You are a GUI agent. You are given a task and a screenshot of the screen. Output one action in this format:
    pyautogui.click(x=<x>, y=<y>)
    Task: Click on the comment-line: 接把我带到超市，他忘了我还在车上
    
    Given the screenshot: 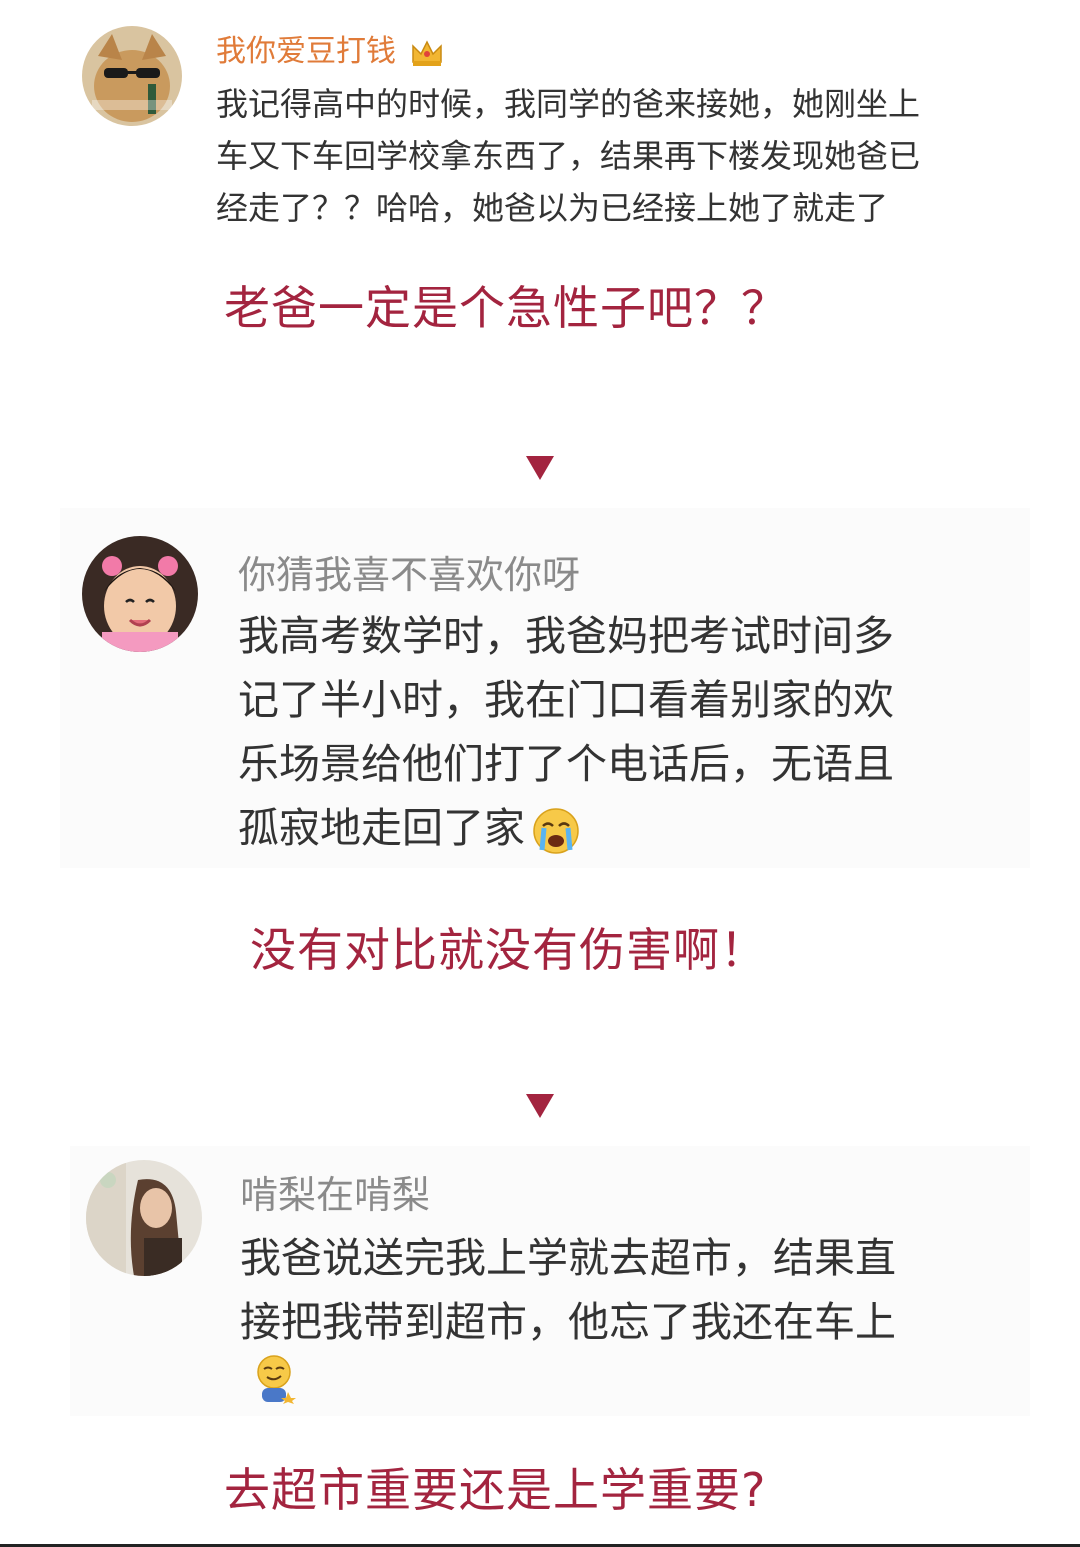 What is the action you would take?
    pyautogui.click(x=568, y=1322)
    